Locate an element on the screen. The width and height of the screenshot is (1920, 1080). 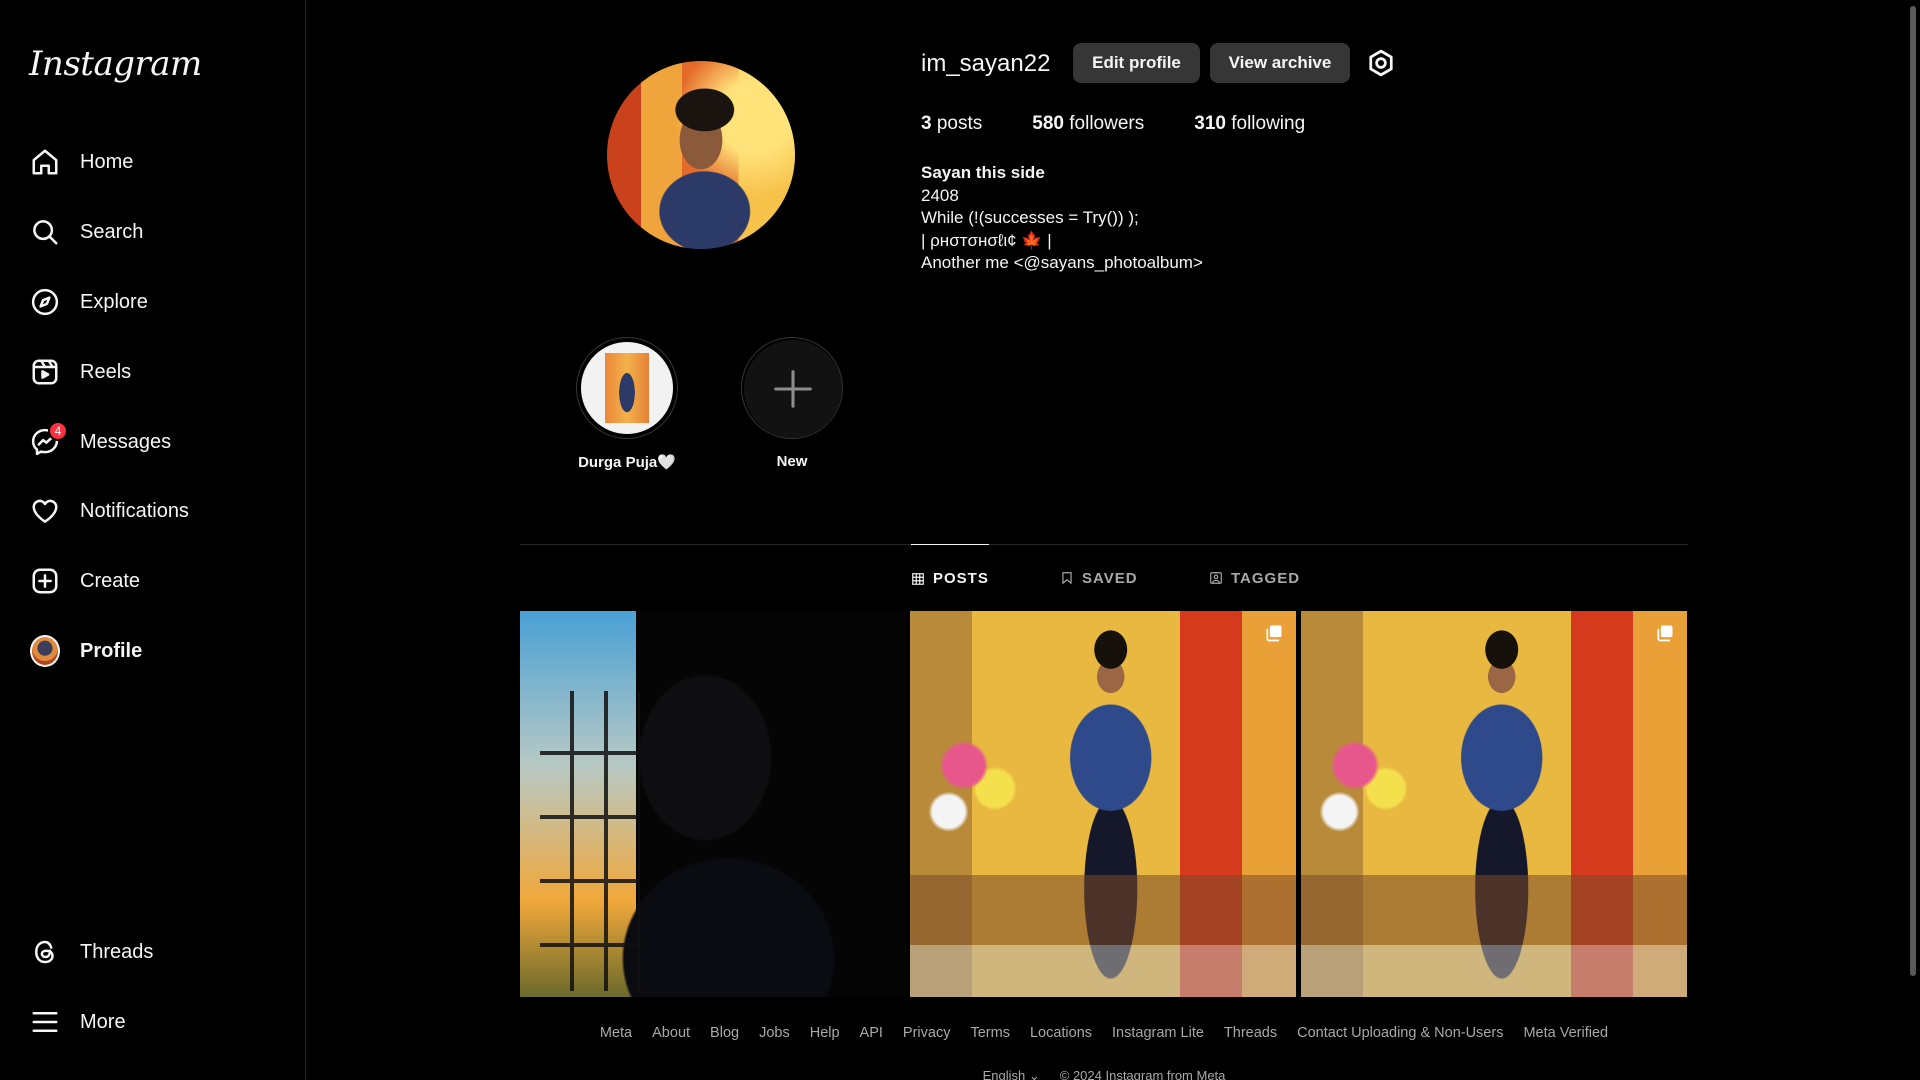
following-count: 310 is located at coordinates (1210, 123).